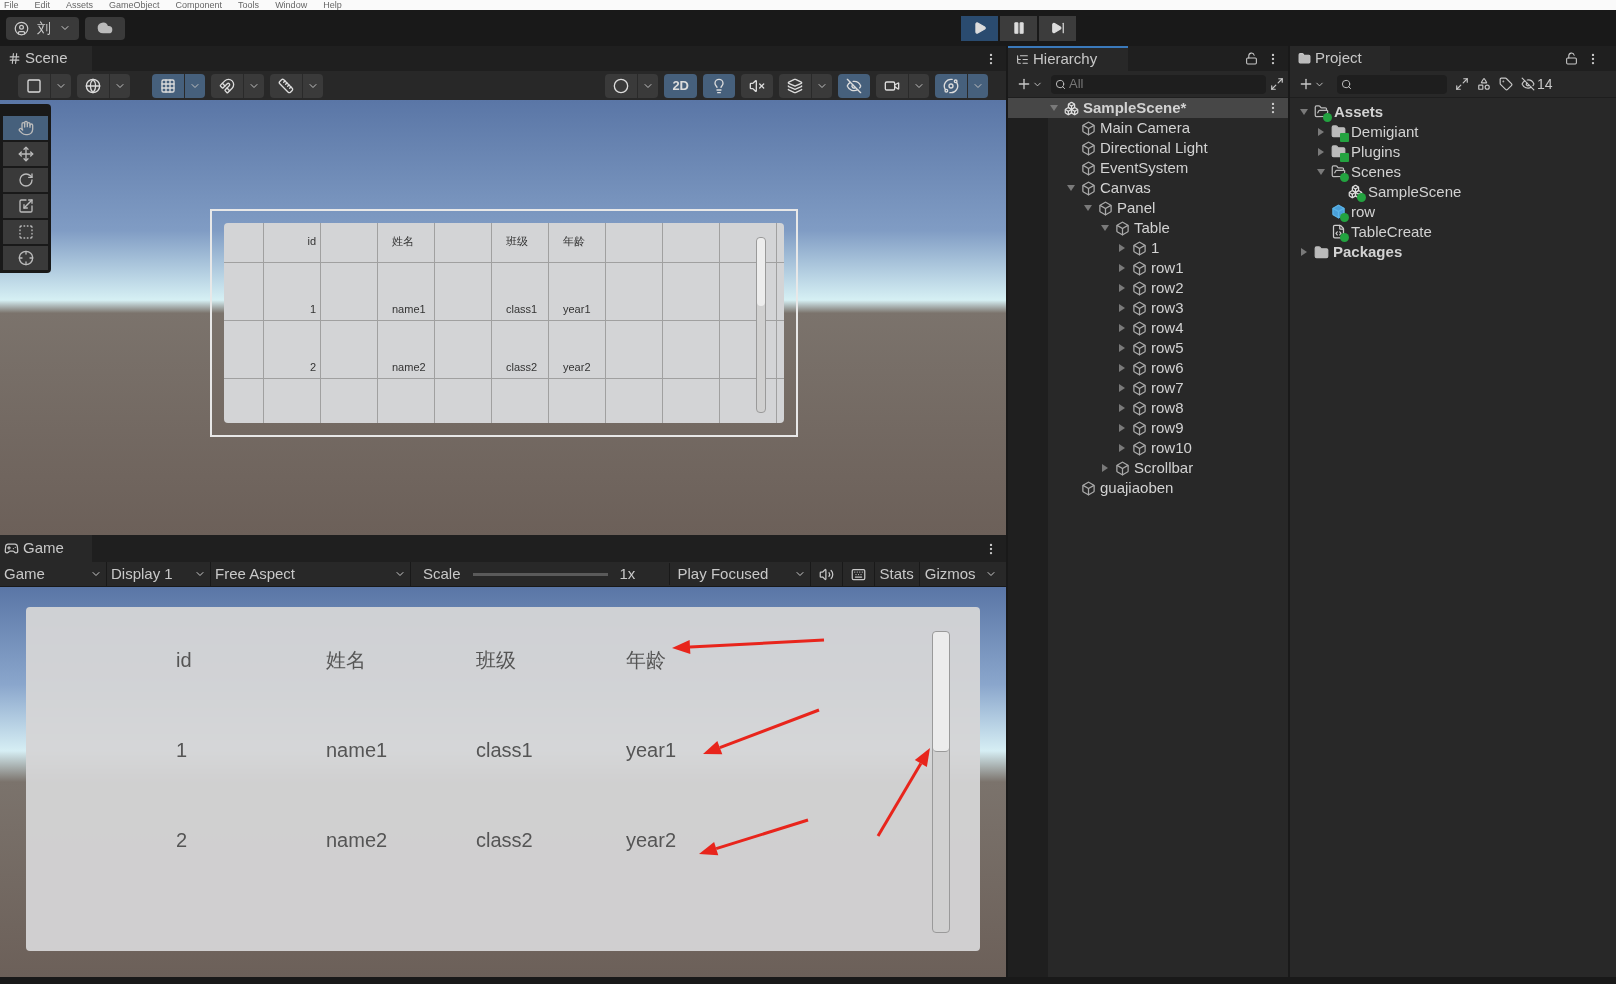 This screenshot has width=1616, height=984. I want to click on project-item: Assets, so click(1453, 112).